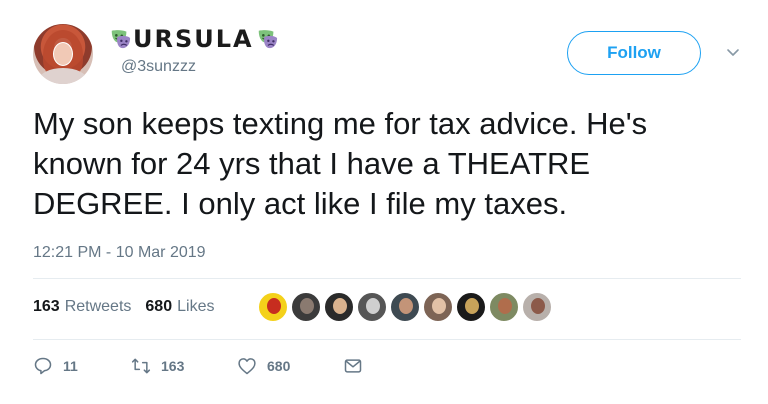  What do you see at coordinates (159, 306) in the screenshot?
I see `likes-count: 680` at bounding box center [159, 306].